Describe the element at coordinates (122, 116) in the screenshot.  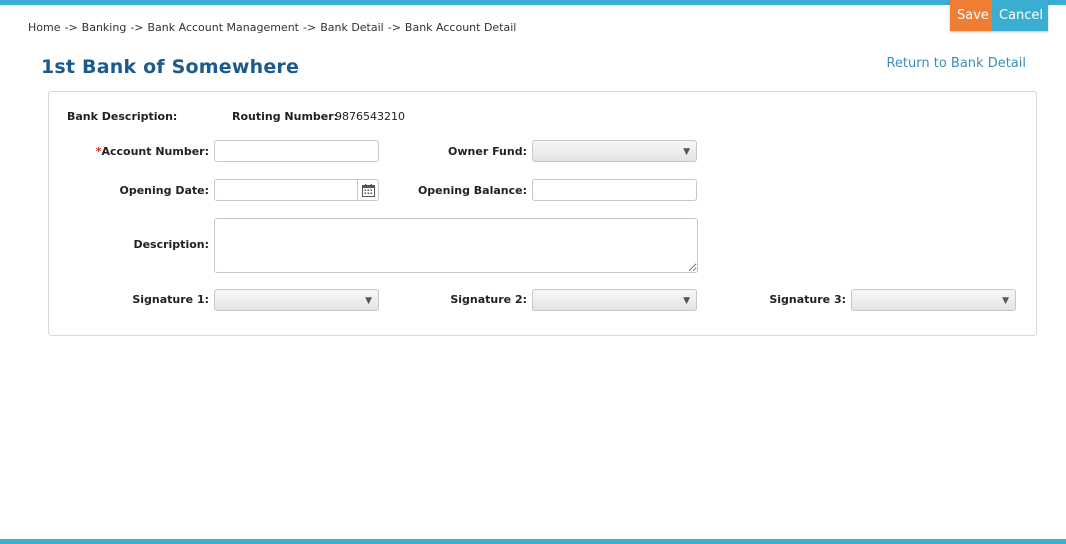
I see `bank-description-label: Bank Description:` at that location.